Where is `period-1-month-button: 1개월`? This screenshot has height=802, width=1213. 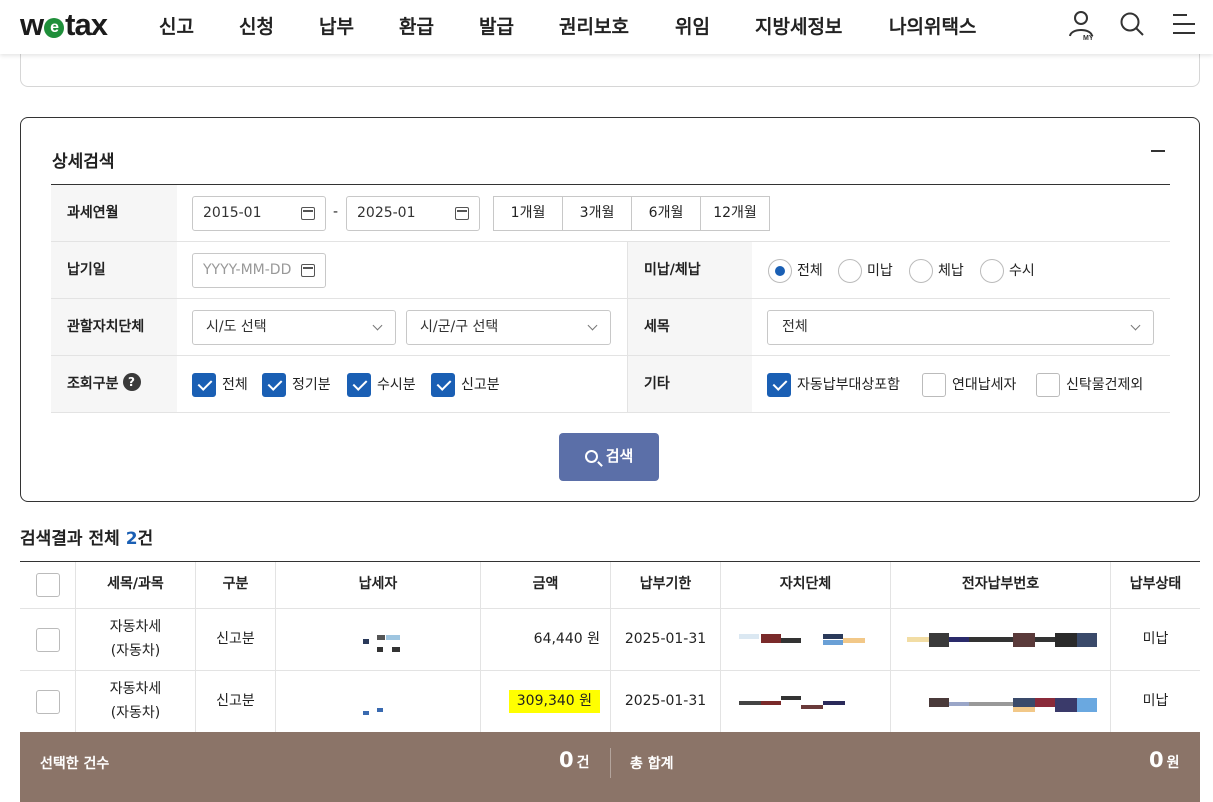
period-1-month-button: 1개월 is located at coordinates (528, 213).